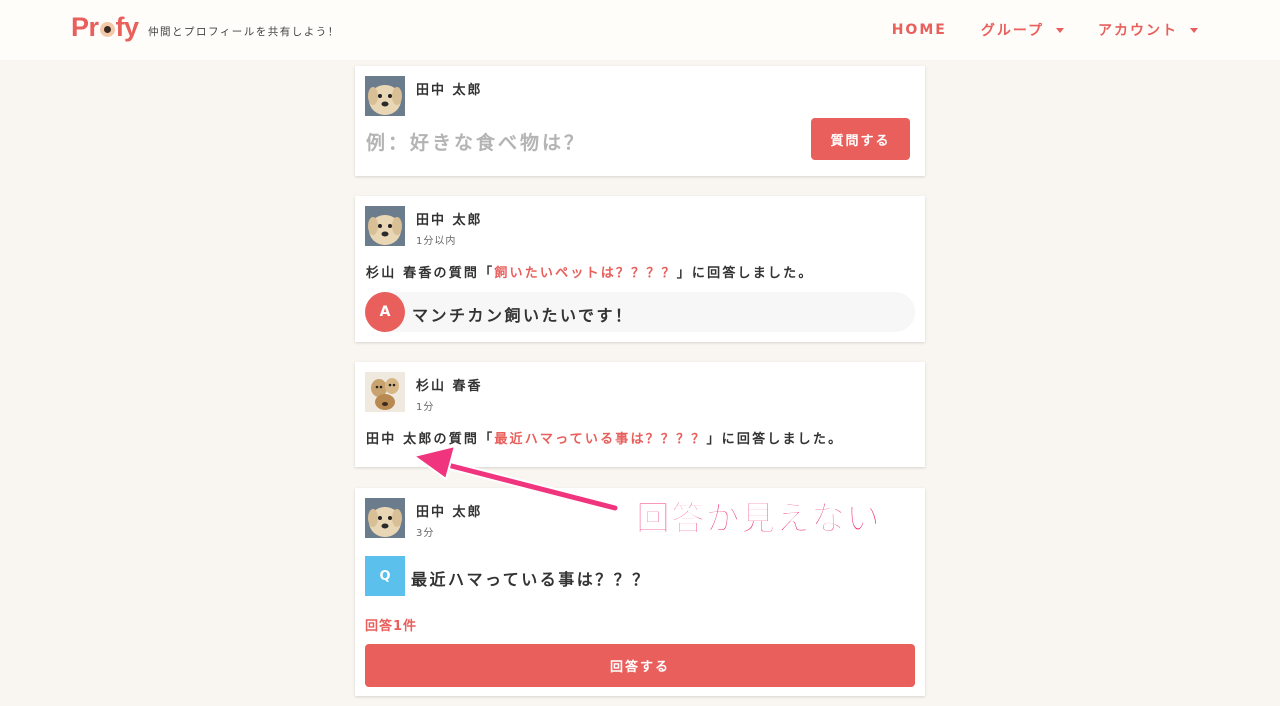  I want to click on answer-text: マンチカン飼いたいです！, so click(523, 315).